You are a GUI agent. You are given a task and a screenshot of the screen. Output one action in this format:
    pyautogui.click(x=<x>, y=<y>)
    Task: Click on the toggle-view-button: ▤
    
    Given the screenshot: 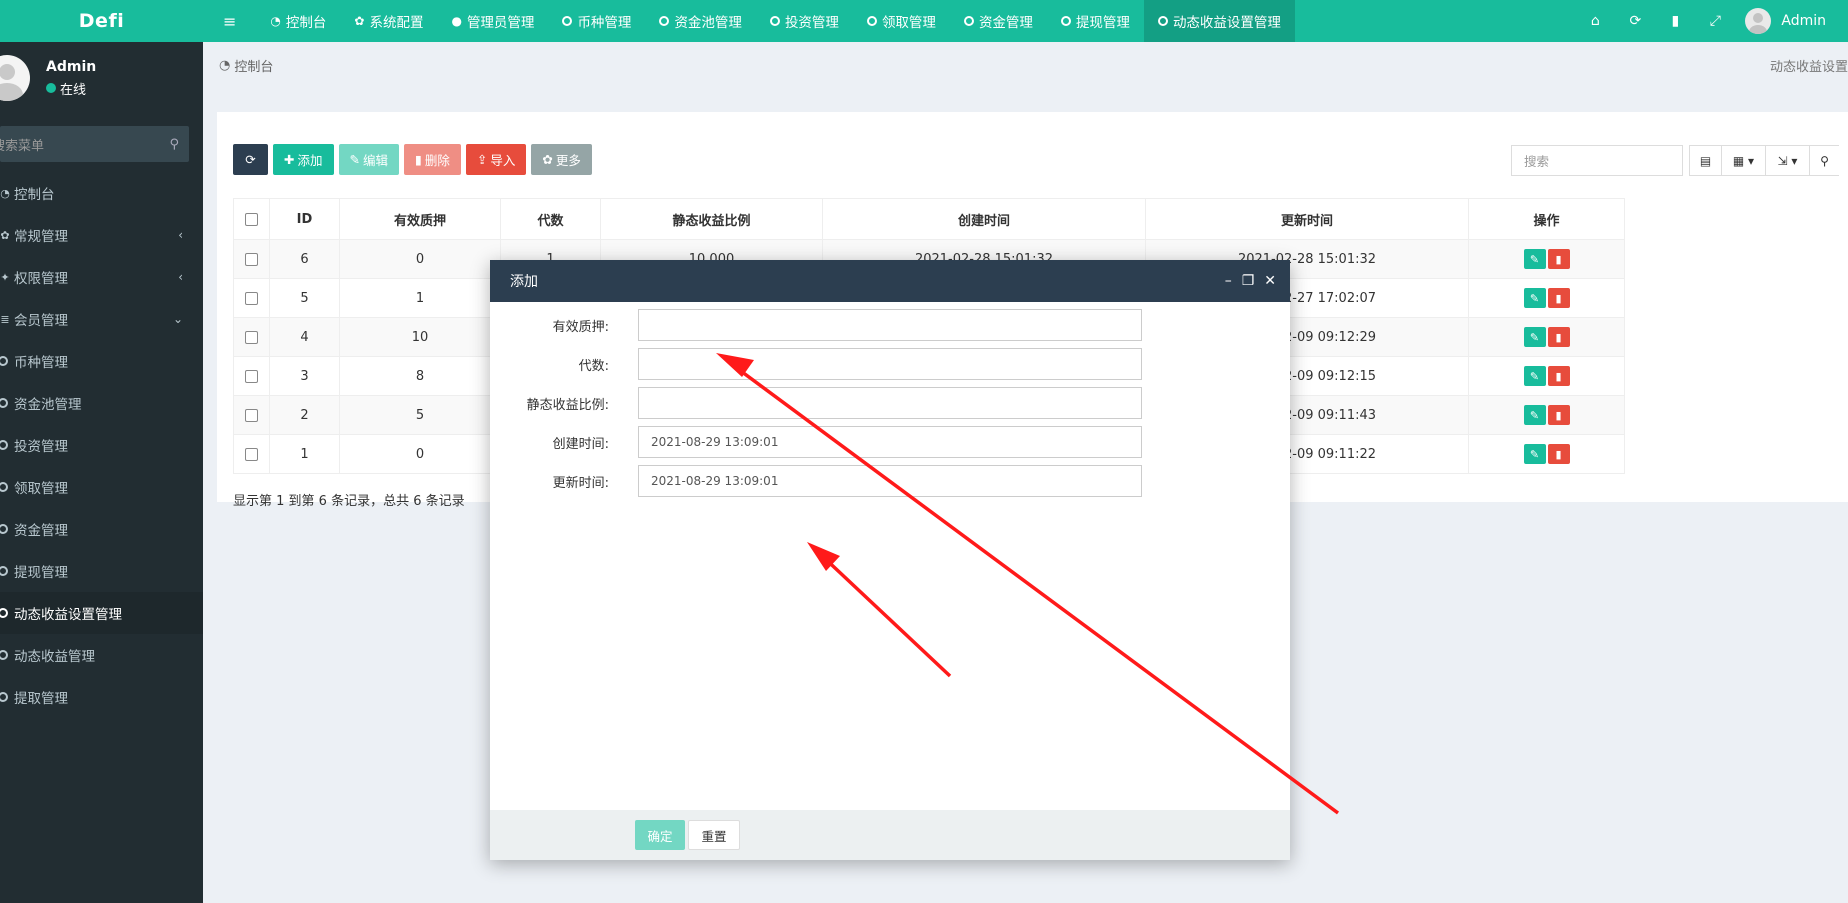 What is the action you would take?
    pyautogui.click(x=1705, y=160)
    